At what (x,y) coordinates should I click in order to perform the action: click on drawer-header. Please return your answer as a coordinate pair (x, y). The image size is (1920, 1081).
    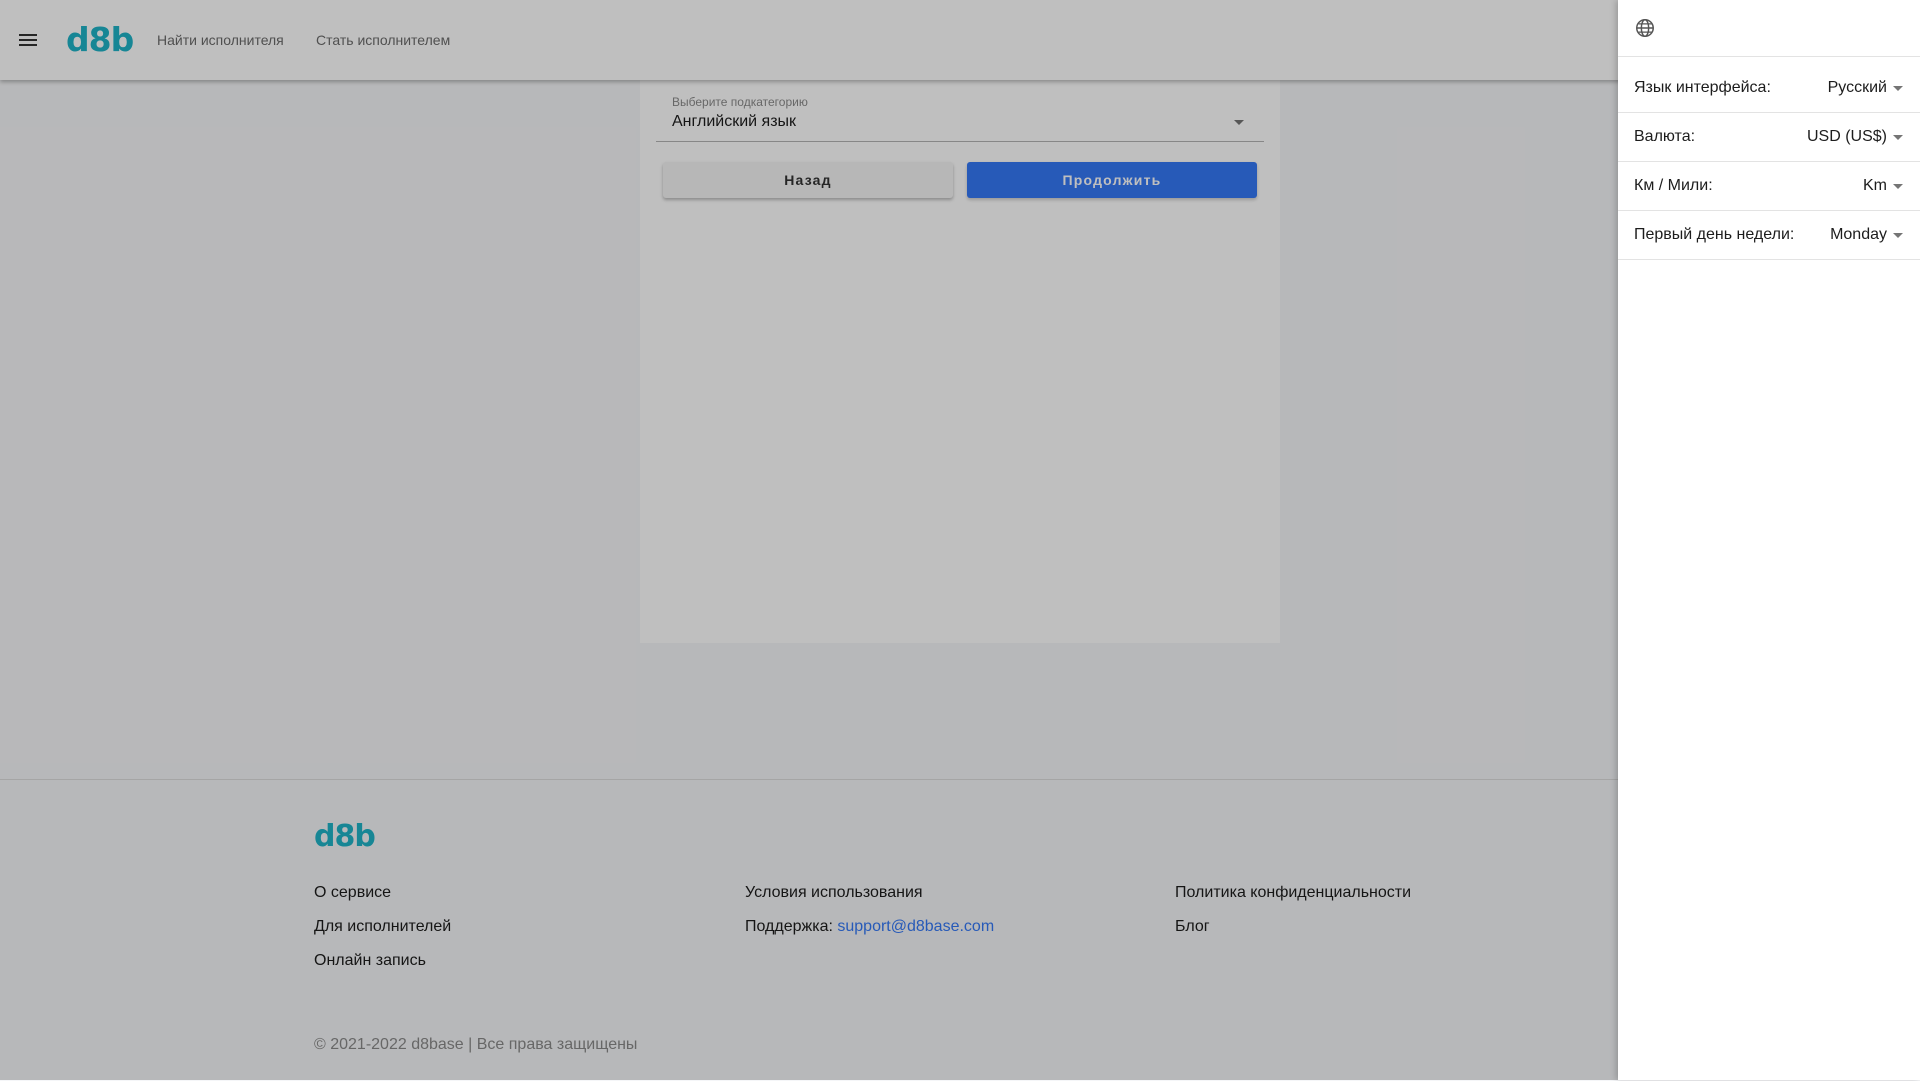
    Looking at the image, I should click on (1769, 28).